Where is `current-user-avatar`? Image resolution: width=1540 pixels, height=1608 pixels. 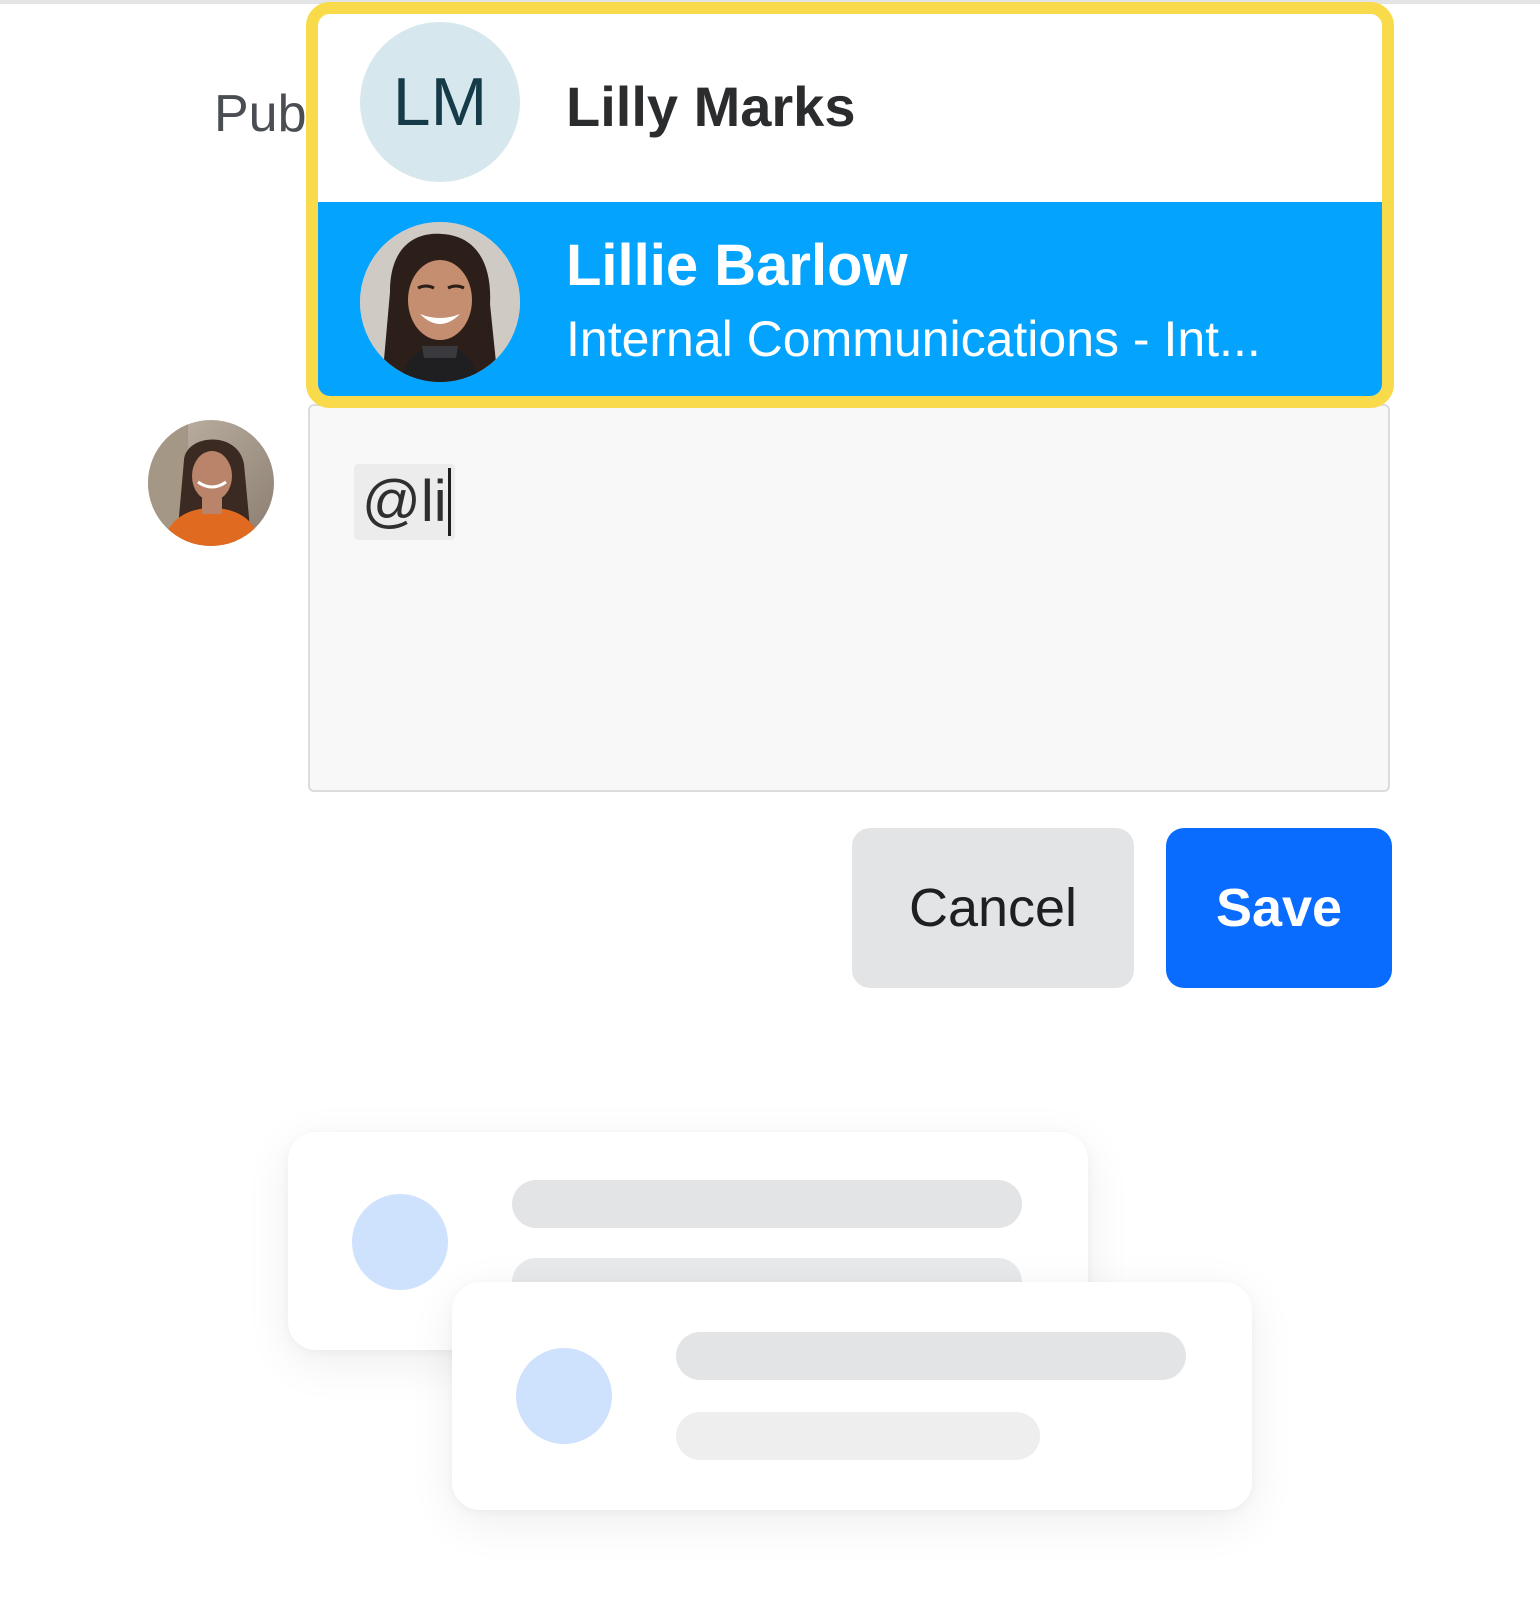
current-user-avatar is located at coordinates (211, 483).